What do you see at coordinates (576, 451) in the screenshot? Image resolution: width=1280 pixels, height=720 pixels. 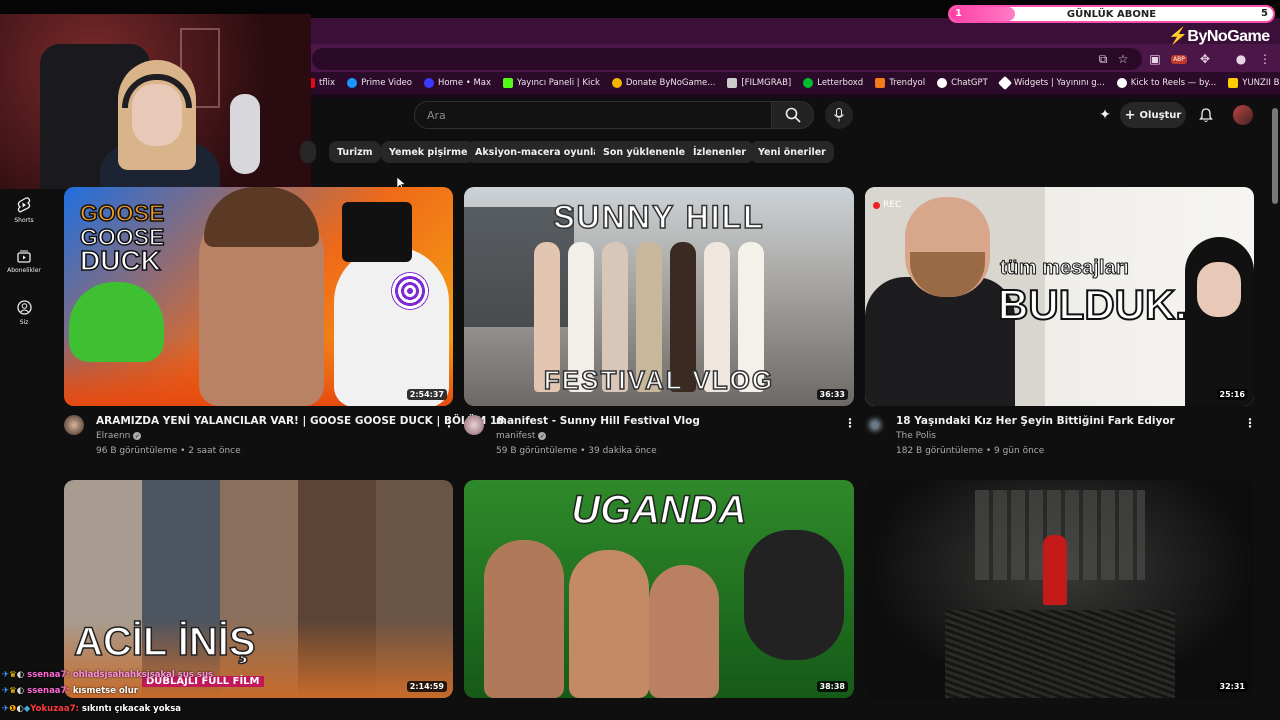 I see `video-meta: 59 B görüntüleme • 39 dakika önce` at bounding box center [576, 451].